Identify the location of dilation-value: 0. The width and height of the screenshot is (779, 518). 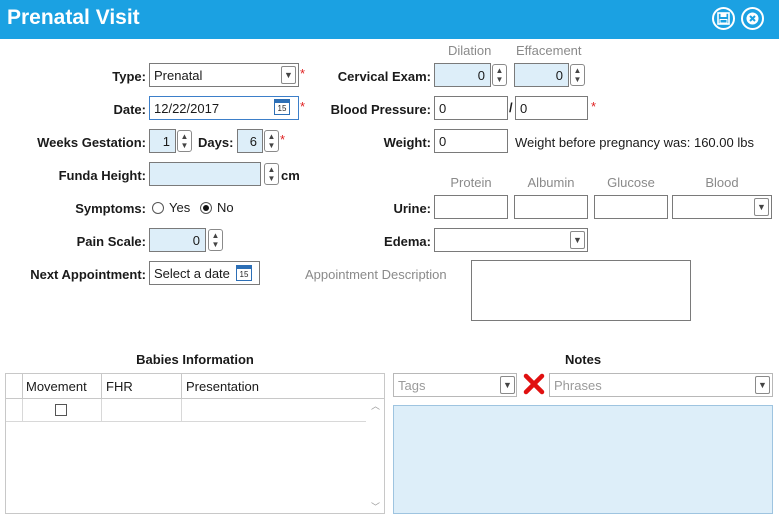
(481, 75).